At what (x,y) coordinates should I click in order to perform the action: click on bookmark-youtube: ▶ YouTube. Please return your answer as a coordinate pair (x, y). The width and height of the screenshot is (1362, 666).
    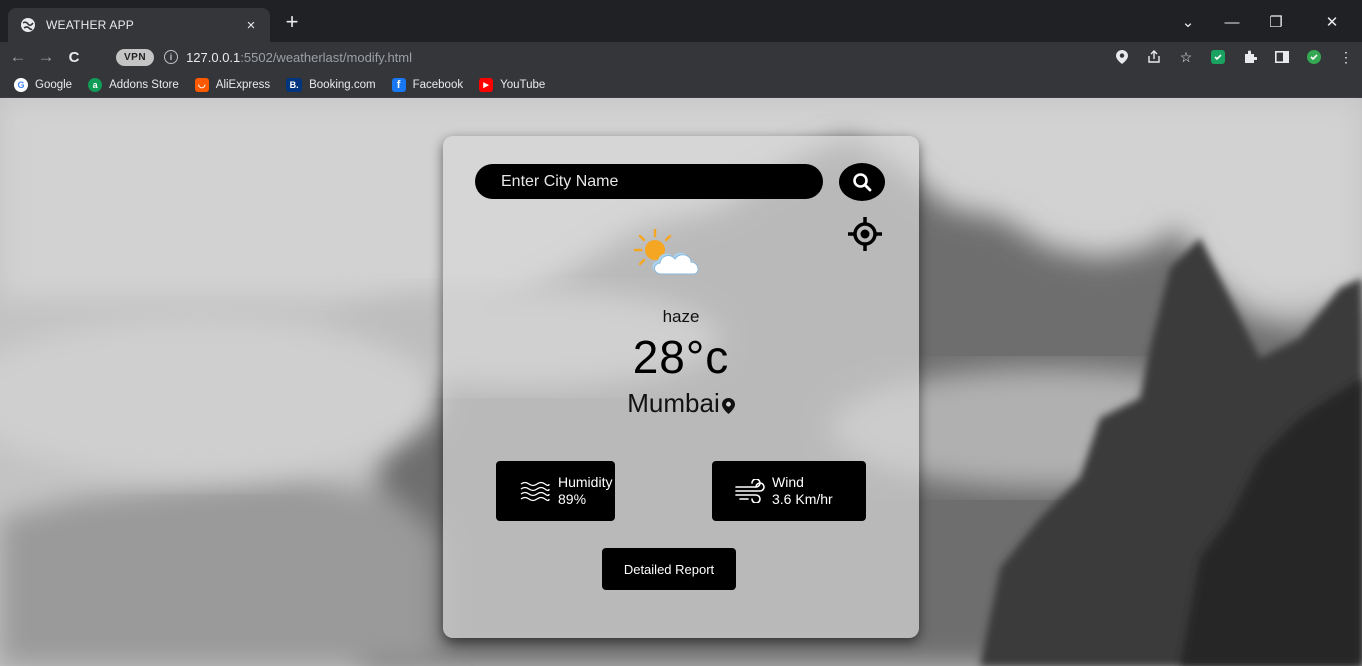
    Looking at the image, I should click on (512, 84).